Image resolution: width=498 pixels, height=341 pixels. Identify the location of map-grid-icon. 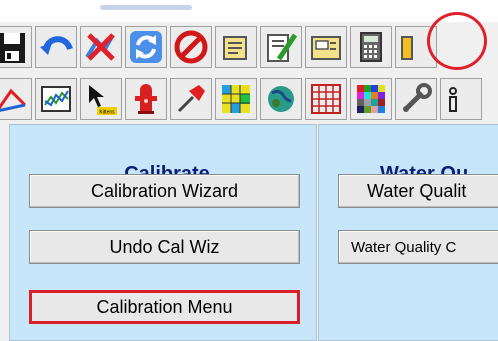
(236, 99).